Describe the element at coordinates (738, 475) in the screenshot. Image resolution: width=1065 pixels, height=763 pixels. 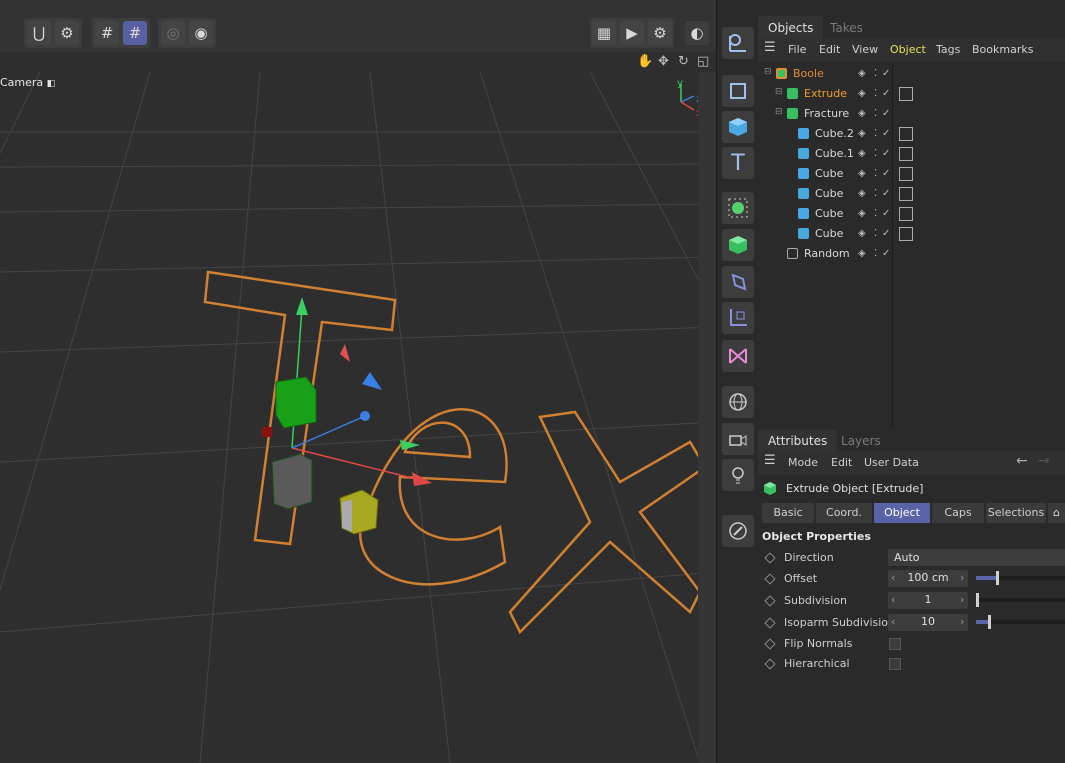
I see `light-bulb-icon` at that location.